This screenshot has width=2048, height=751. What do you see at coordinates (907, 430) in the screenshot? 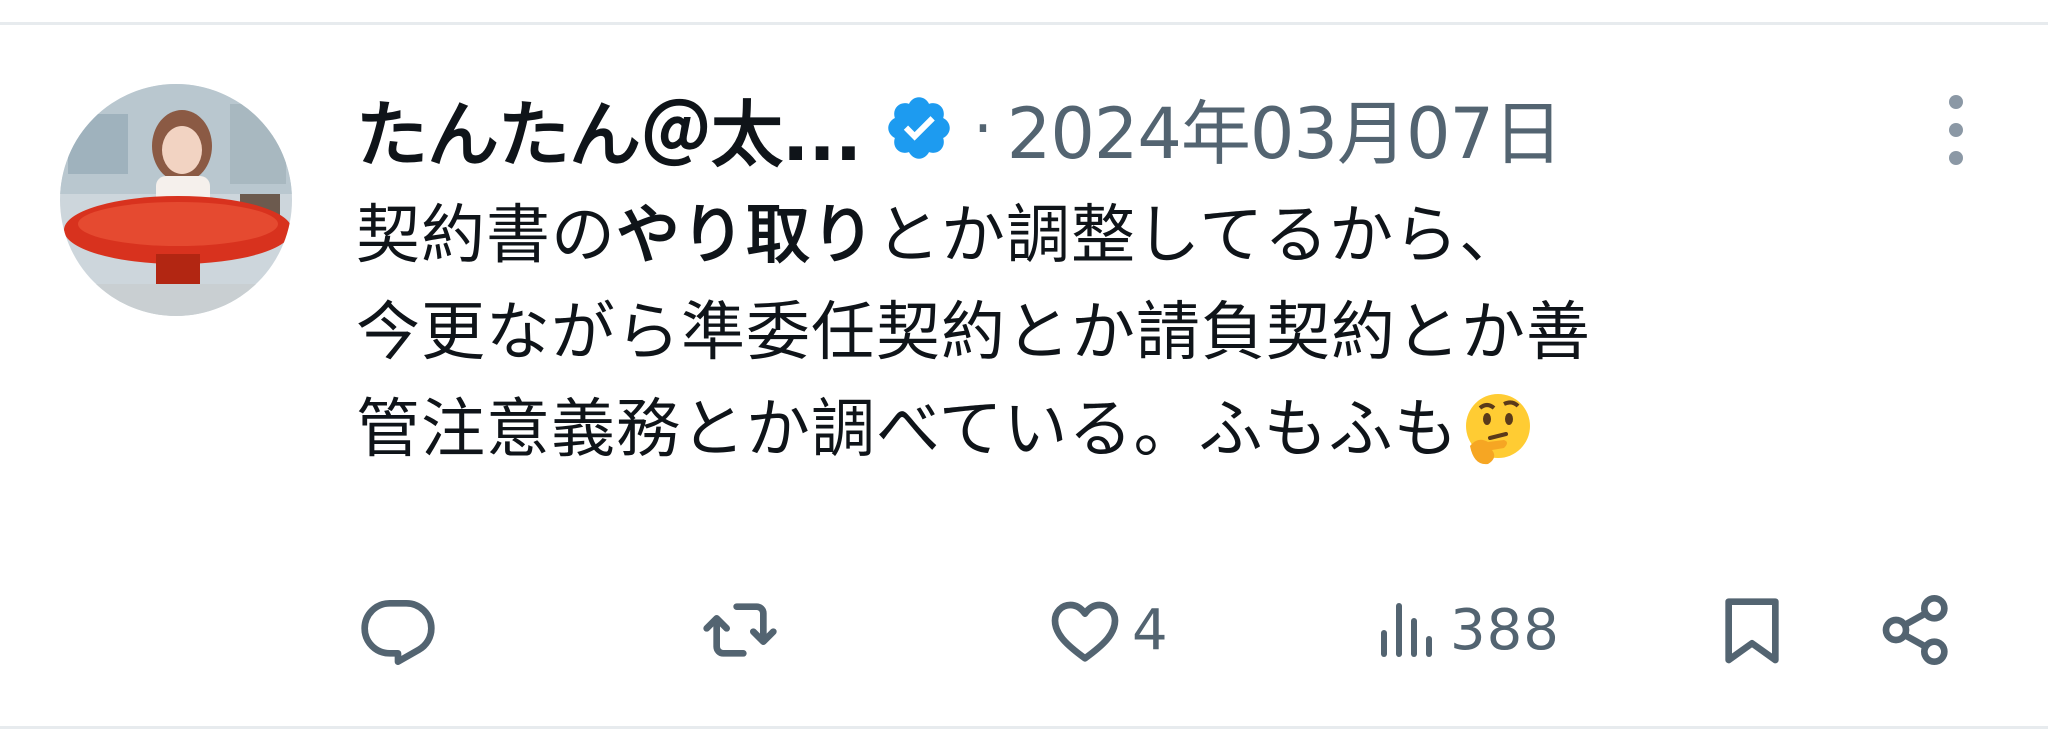
I see `tweet-text-segment: 管注意義務とか調べている。ふもふも` at bounding box center [907, 430].